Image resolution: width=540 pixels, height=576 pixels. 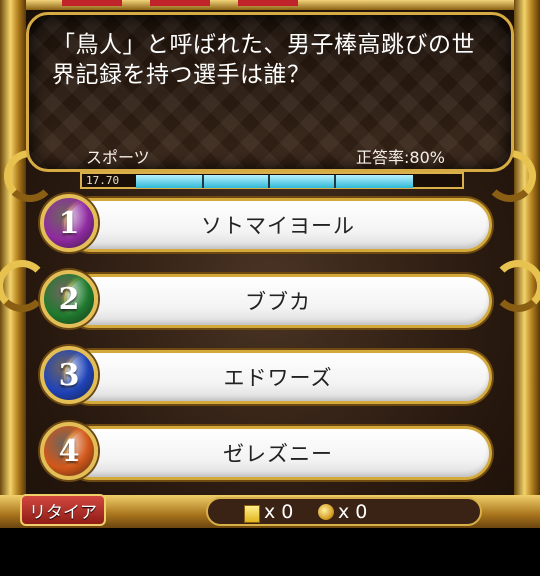 What do you see at coordinates (118, 157) in the screenshot?
I see `category-label: スポーツ` at bounding box center [118, 157].